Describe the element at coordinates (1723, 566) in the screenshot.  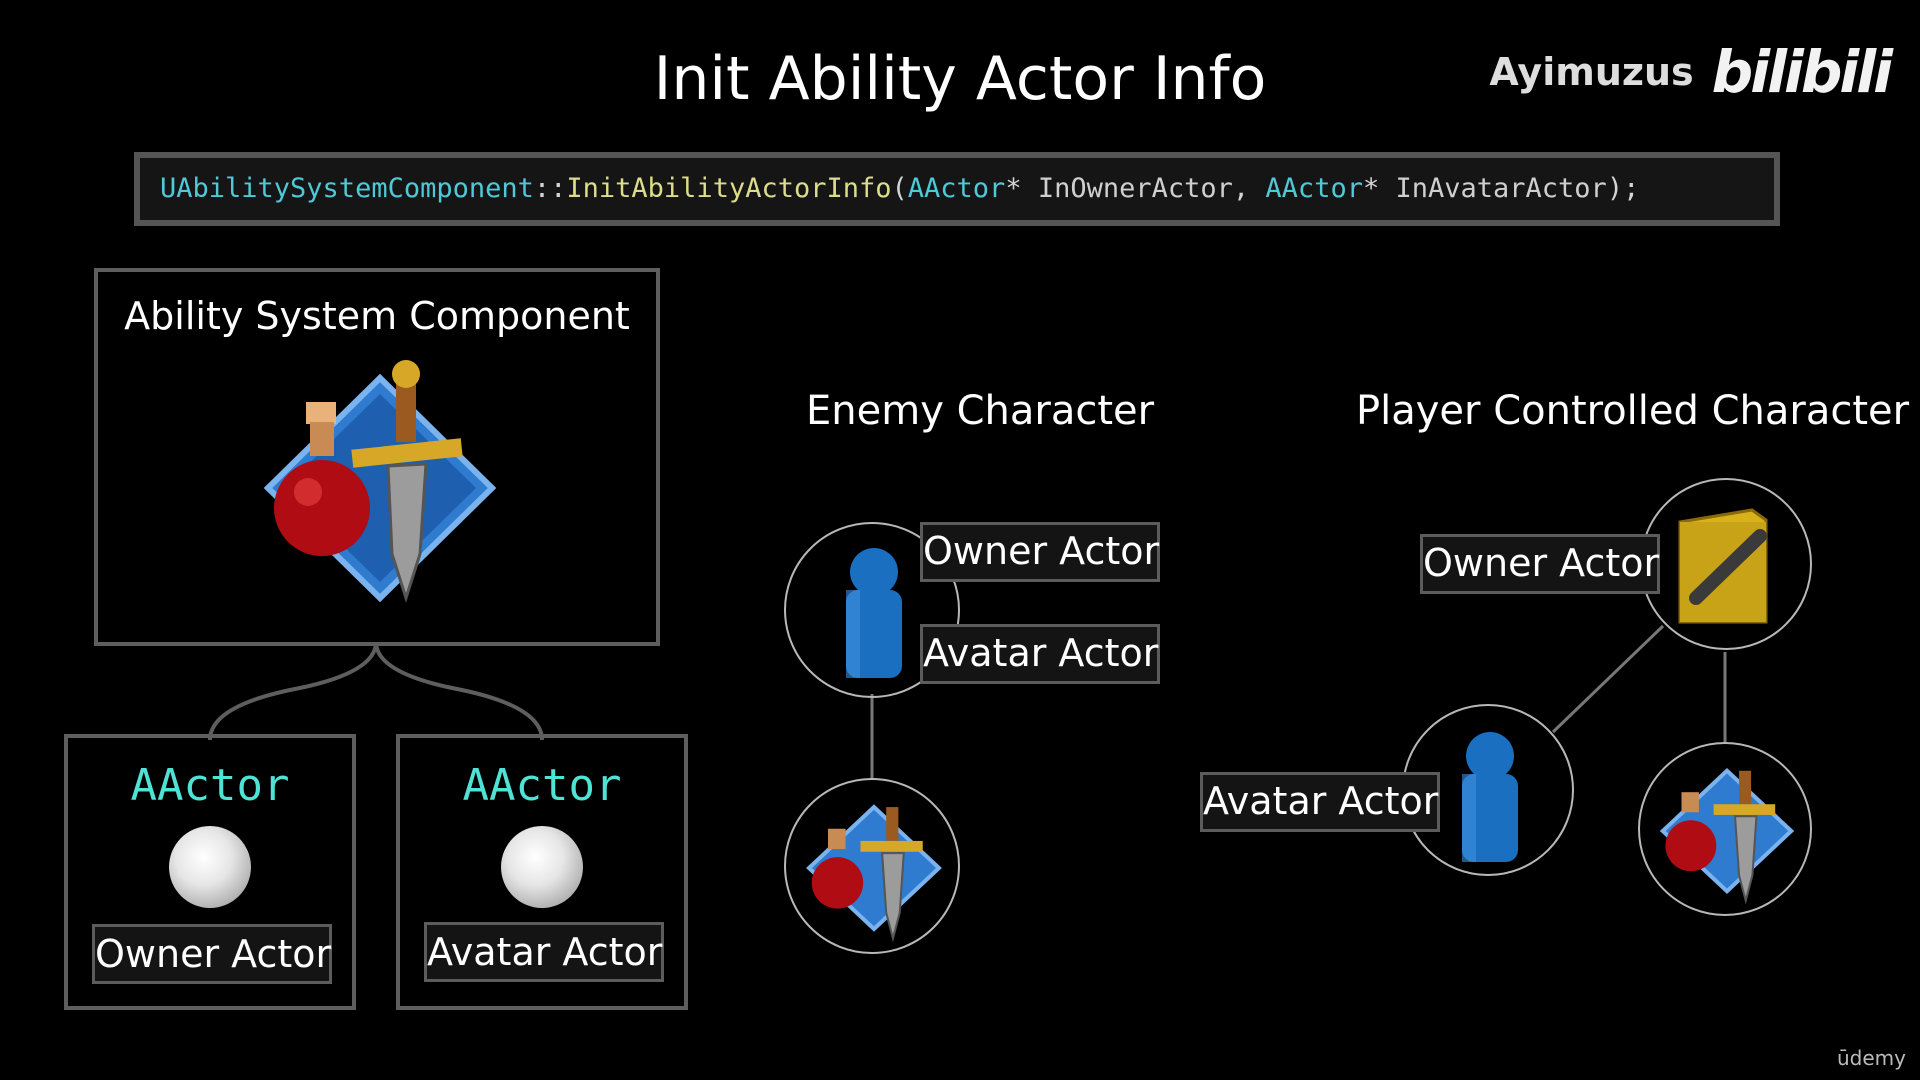
I see `player-state-icon` at that location.